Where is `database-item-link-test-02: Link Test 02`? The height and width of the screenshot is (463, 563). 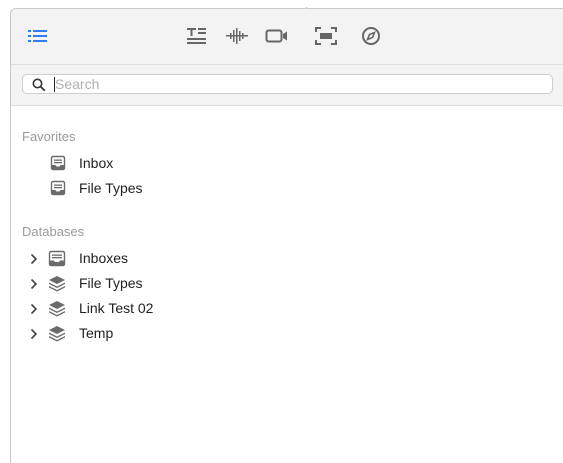
database-item-link-test-02: Link Test 02 is located at coordinates (161, 308).